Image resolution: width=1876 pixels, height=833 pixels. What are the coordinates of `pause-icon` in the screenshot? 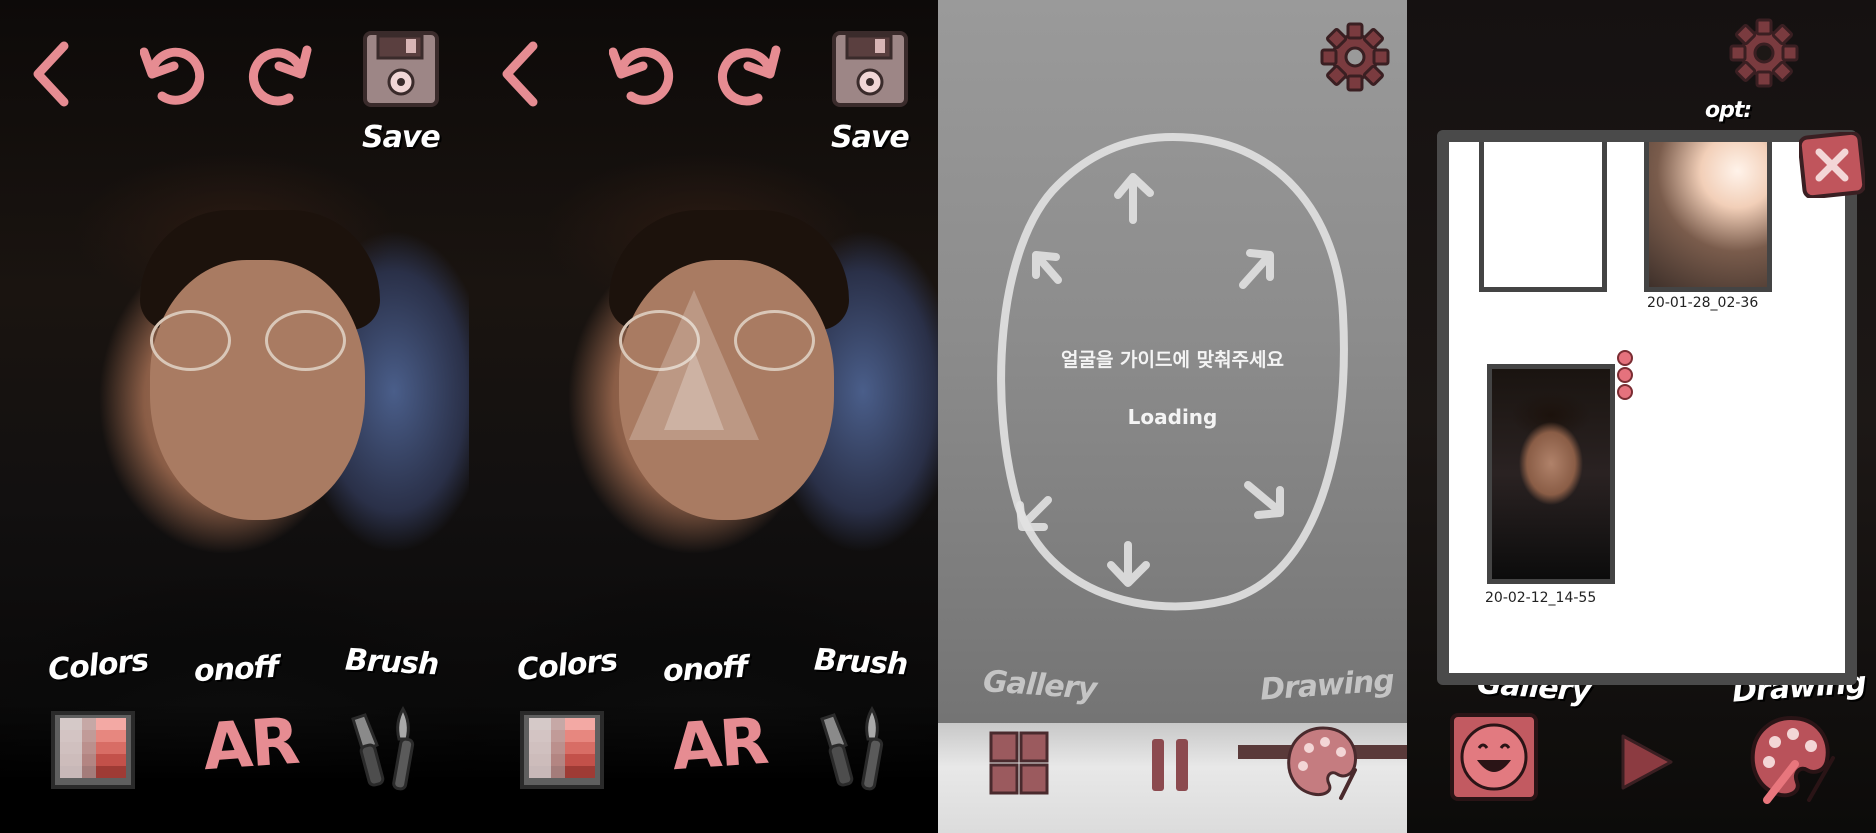 It's located at (1172, 765).